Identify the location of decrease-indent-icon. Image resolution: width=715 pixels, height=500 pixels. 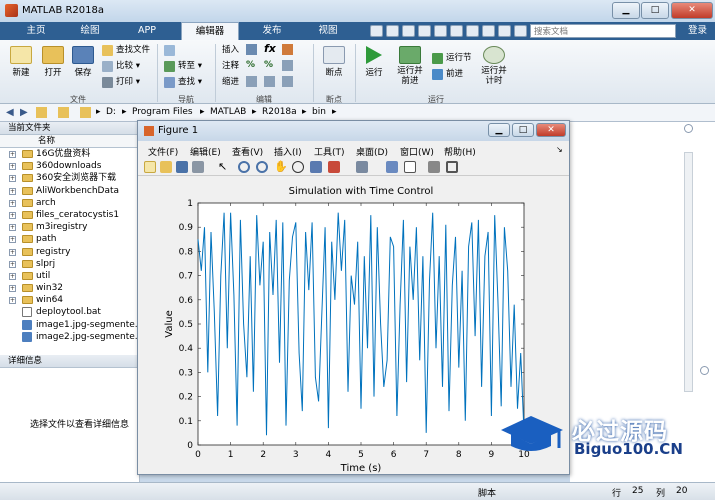
(287, 81).